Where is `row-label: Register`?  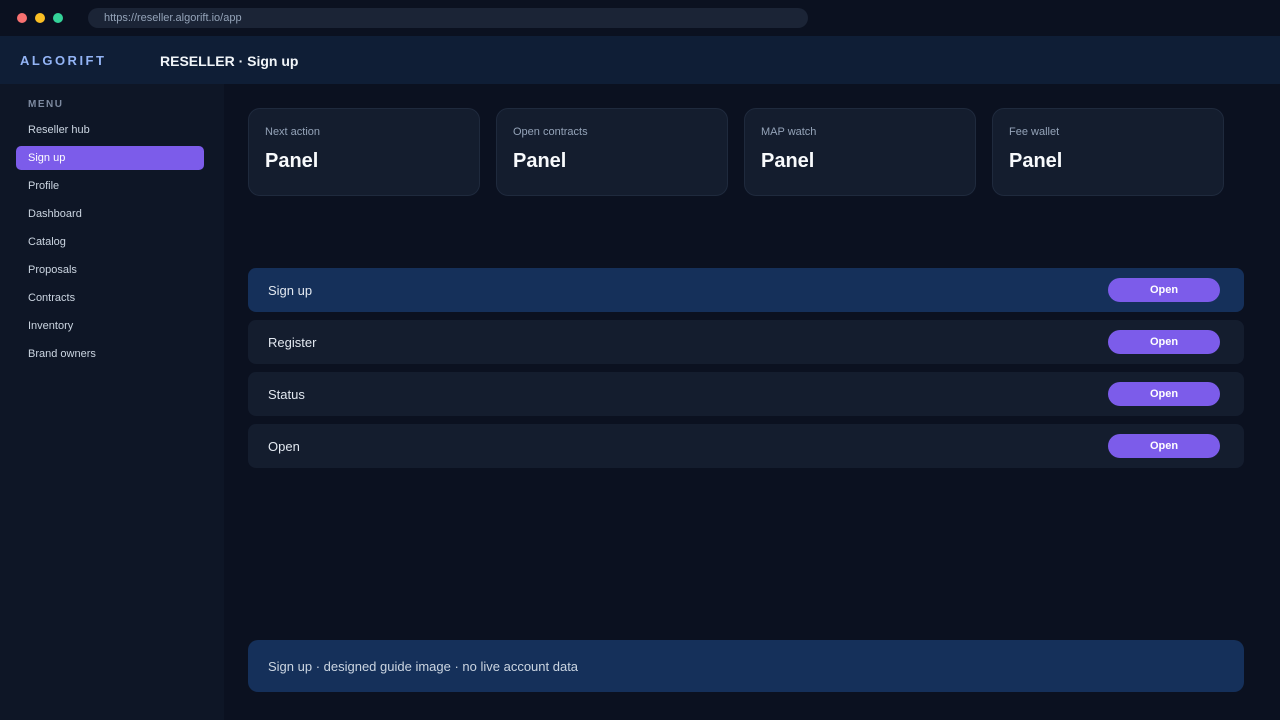
row-label: Register is located at coordinates (292, 342).